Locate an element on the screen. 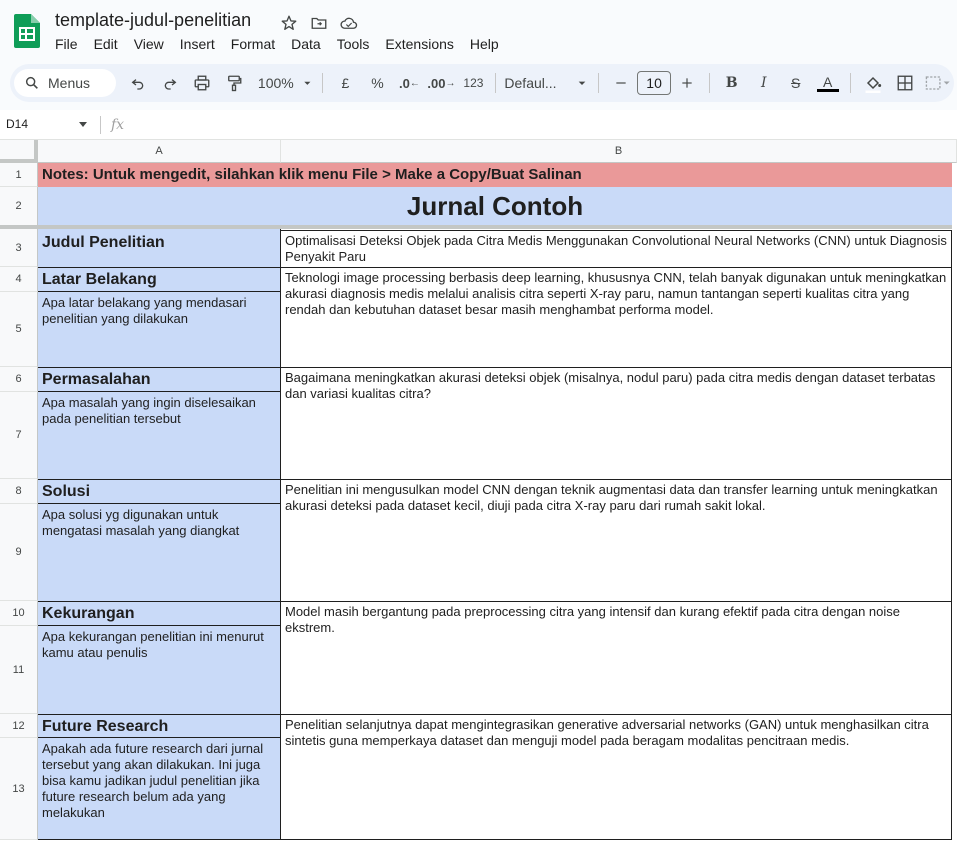  row-header-9: 9 is located at coordinates (19, 552).